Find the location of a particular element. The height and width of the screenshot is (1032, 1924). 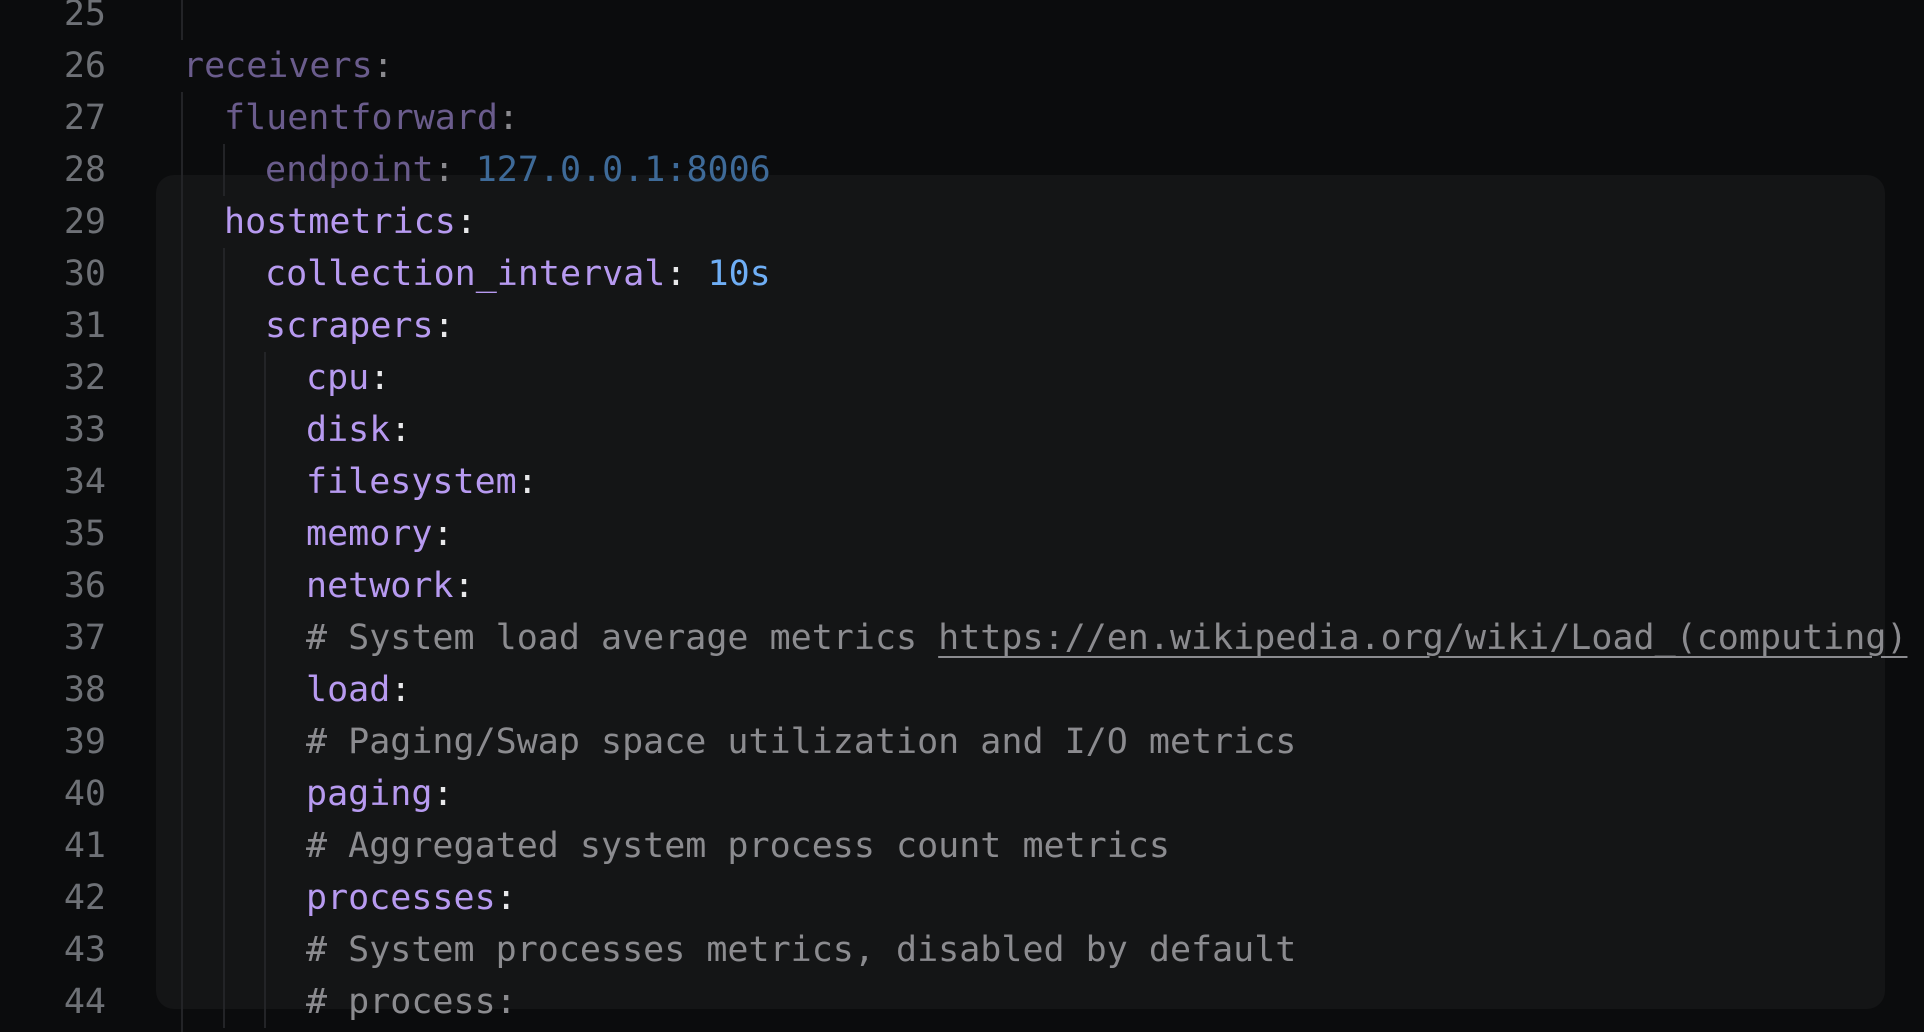

code-text: # process: is located at coordinates (411, 1002).